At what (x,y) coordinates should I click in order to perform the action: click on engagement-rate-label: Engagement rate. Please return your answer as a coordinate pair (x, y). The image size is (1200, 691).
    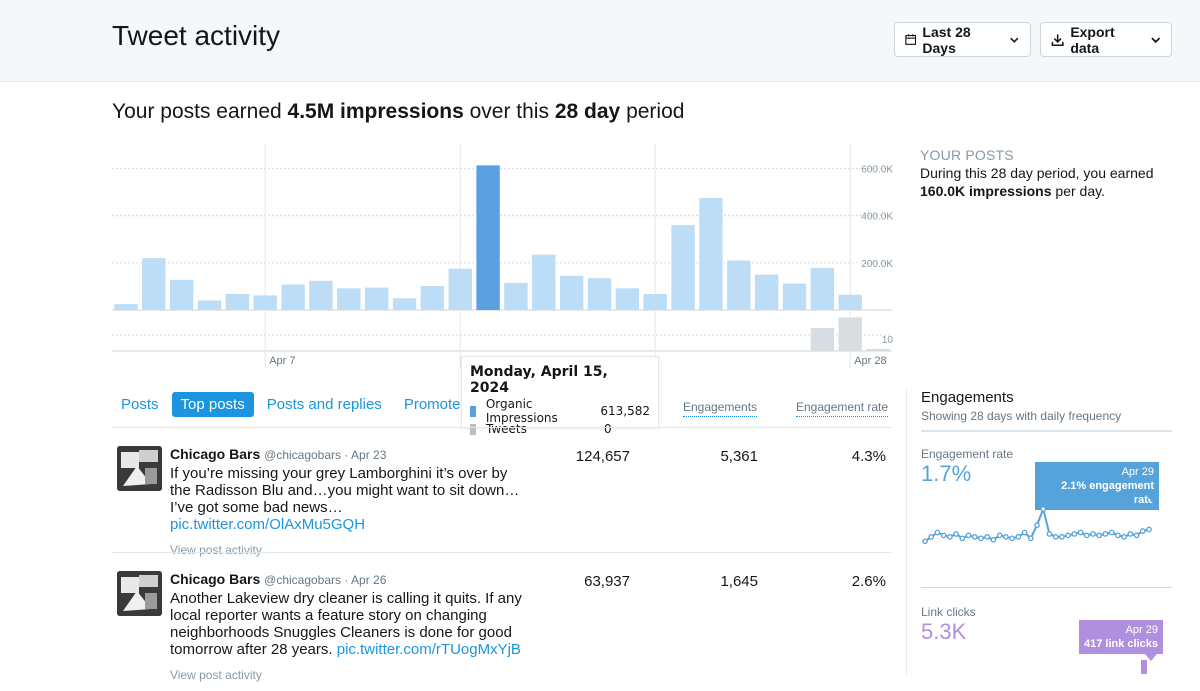
    Looking at the image, I should click on (967, 454).